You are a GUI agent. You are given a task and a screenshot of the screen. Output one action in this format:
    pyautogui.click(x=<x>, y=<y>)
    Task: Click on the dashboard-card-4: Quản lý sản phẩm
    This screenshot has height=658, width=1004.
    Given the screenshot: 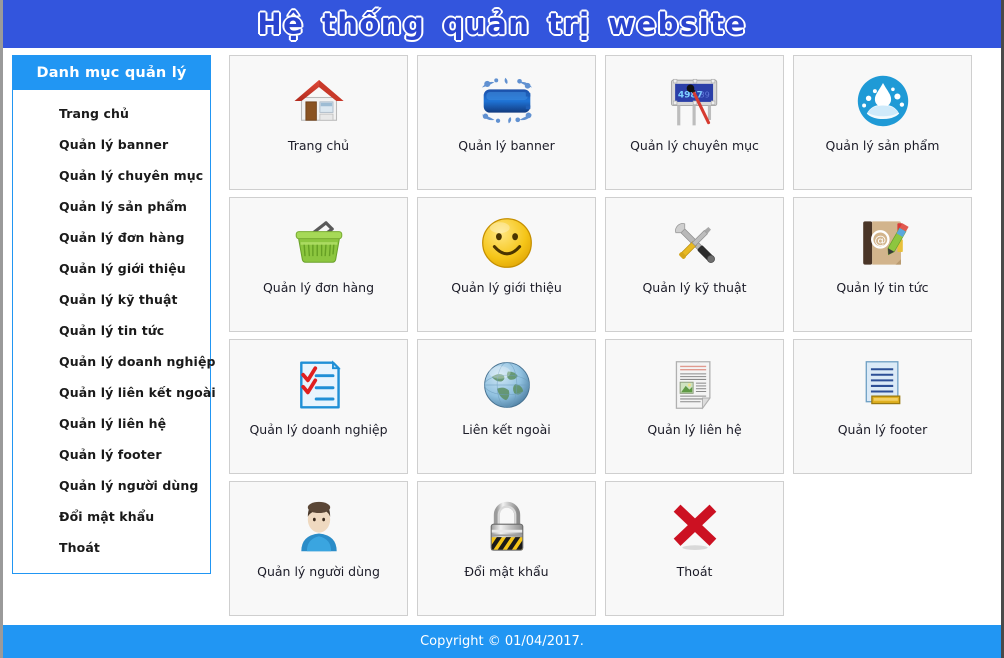 What is the action you would take?
    pyautogui.click(x=882, y=122)
    